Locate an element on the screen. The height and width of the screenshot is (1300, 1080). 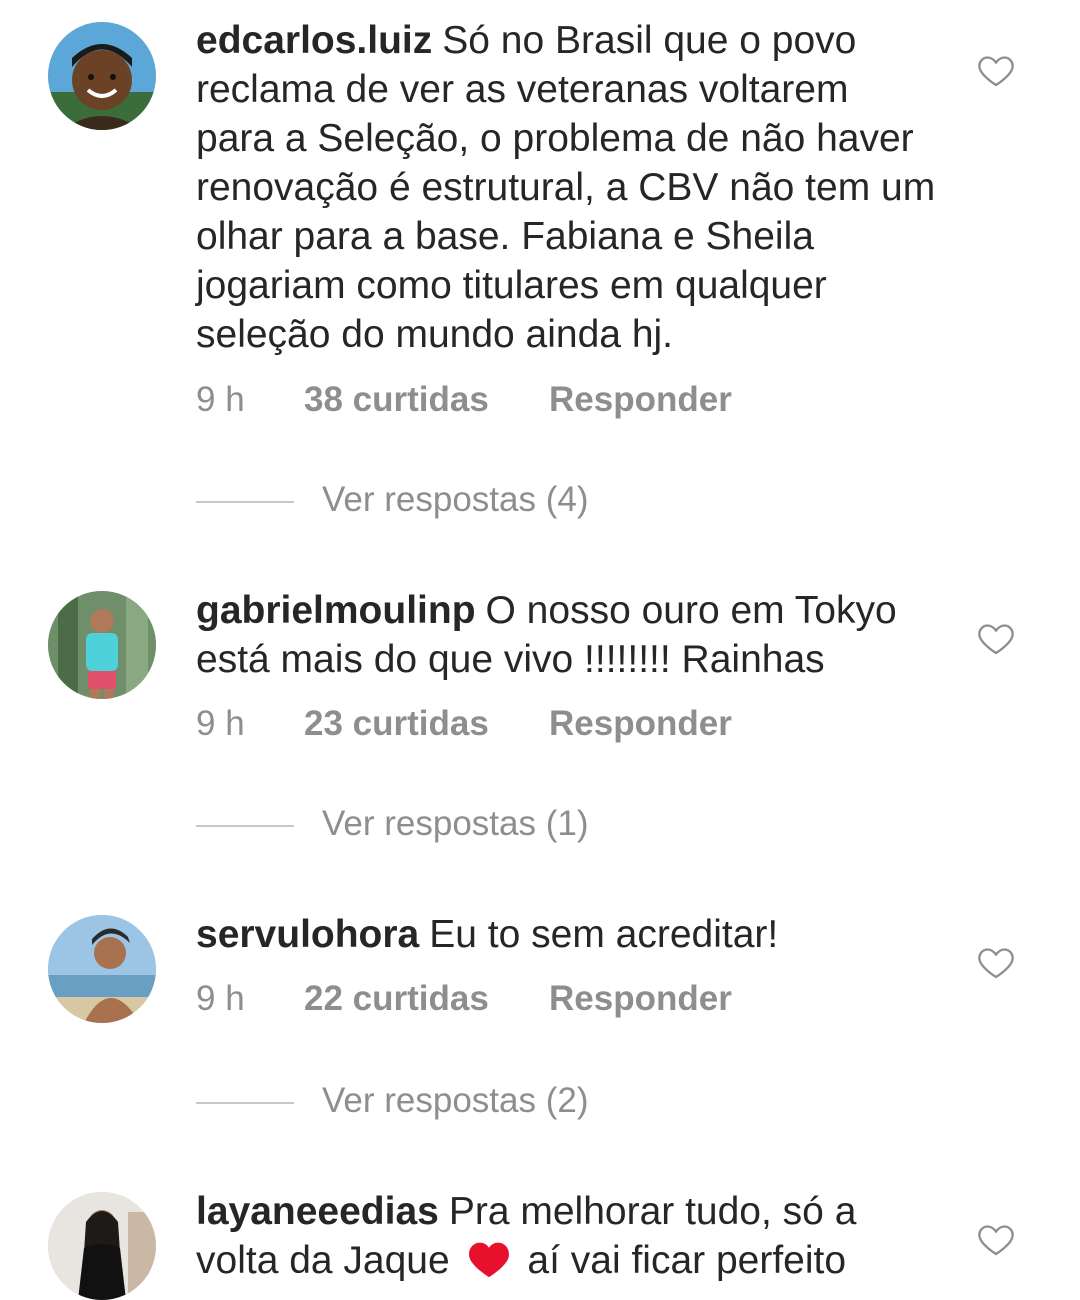
comment-meta: 9 h 38 curtidas Responder is located at coordinates (464, 400).